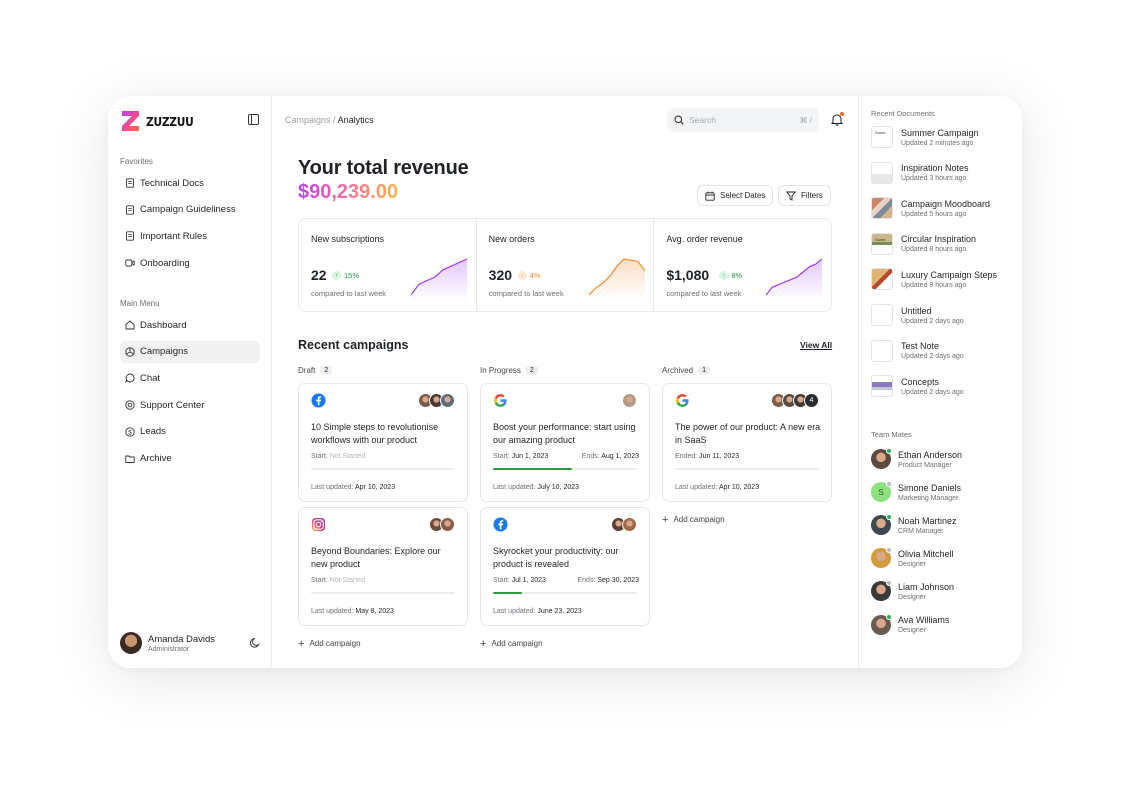 The height and width of the screenshot is (786, 1128). I want to click on member-role: Designer, so click(912, 630).